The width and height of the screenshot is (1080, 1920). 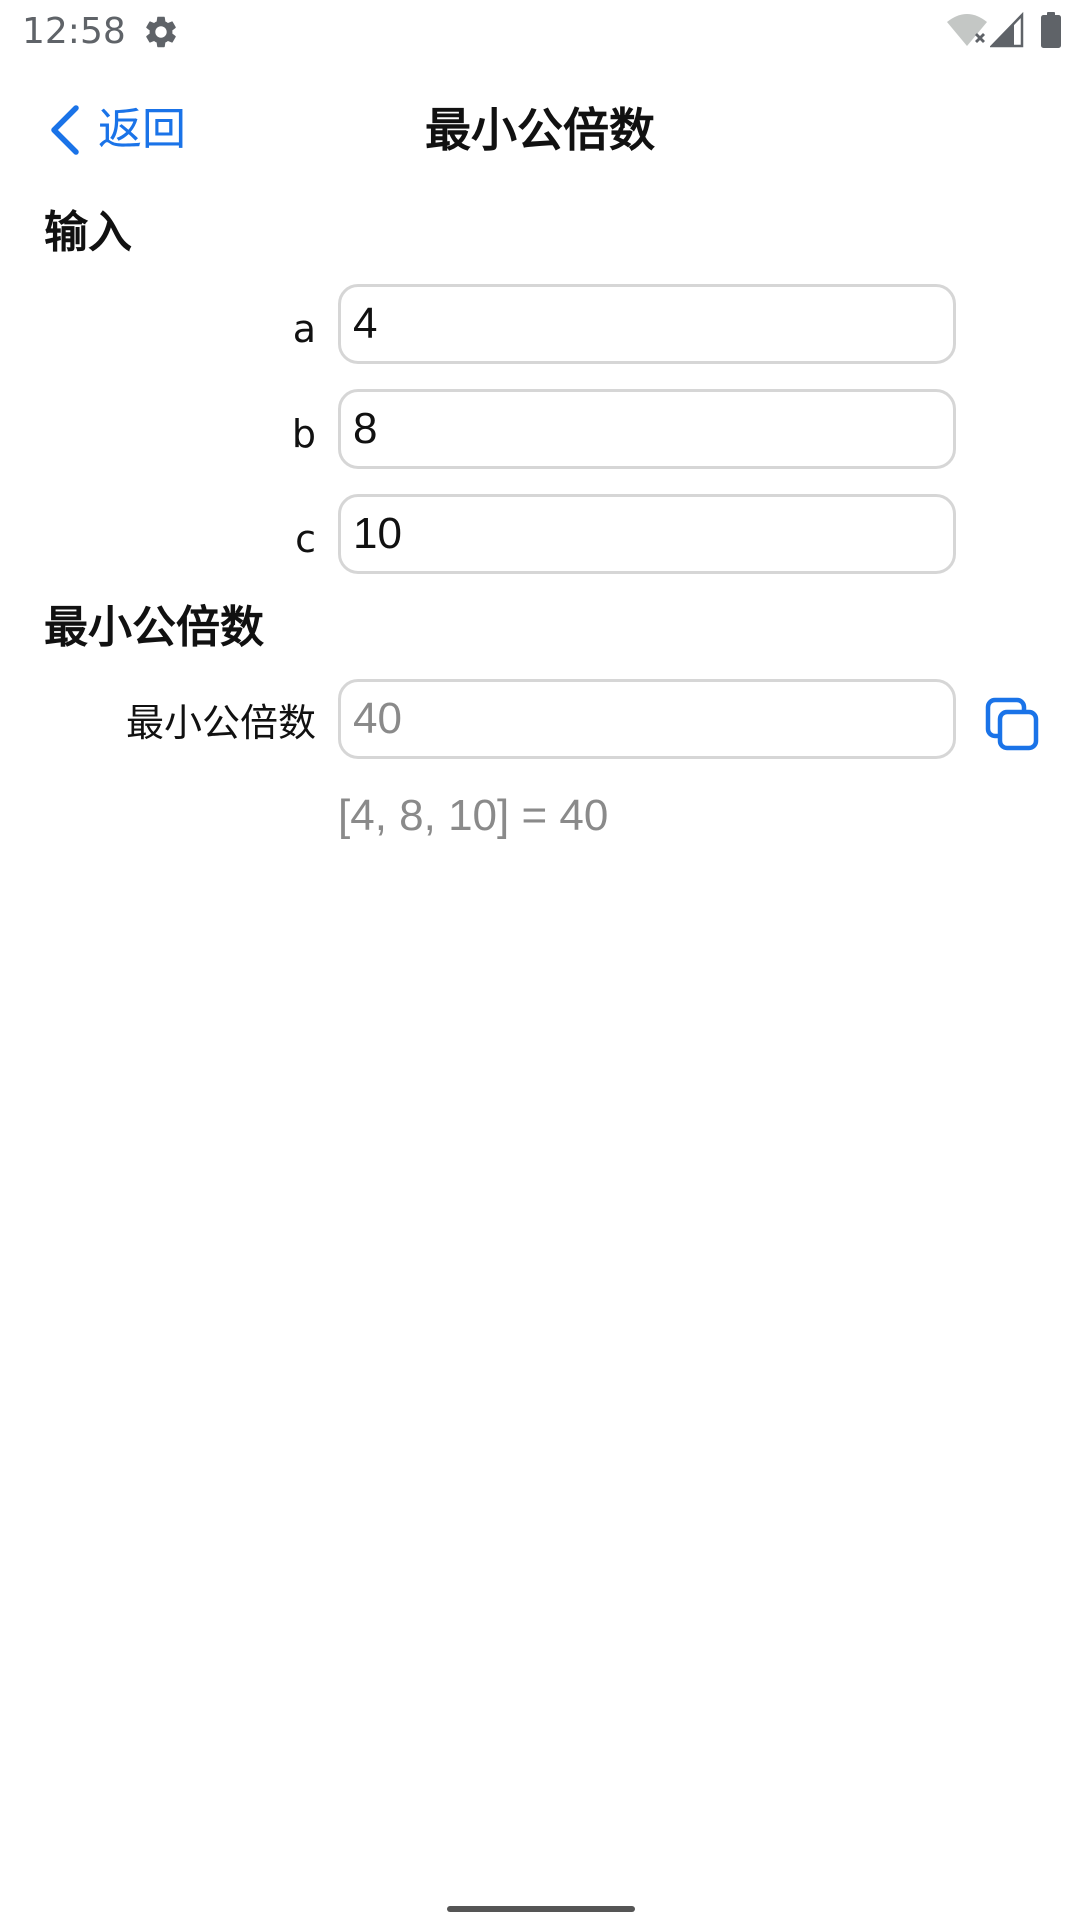 I want to click on result-section-title: 最小公倍数, so click(x=154, y=627).